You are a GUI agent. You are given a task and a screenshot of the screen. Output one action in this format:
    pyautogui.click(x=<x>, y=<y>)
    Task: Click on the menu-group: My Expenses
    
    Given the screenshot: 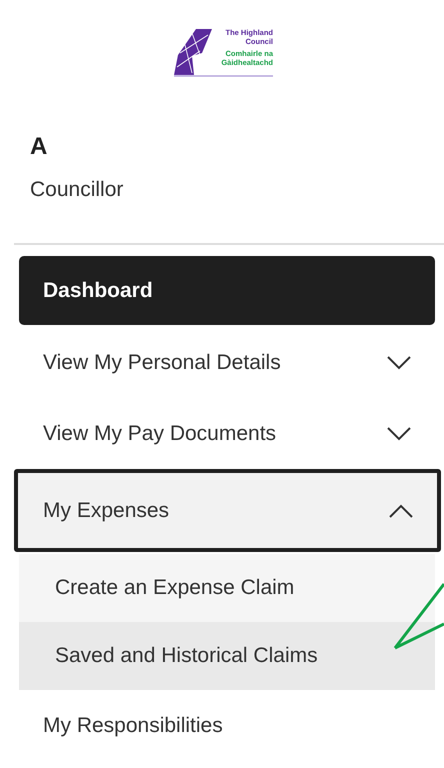 What is the action you would take?
    pyautogui.click(x=227, y=510)
    